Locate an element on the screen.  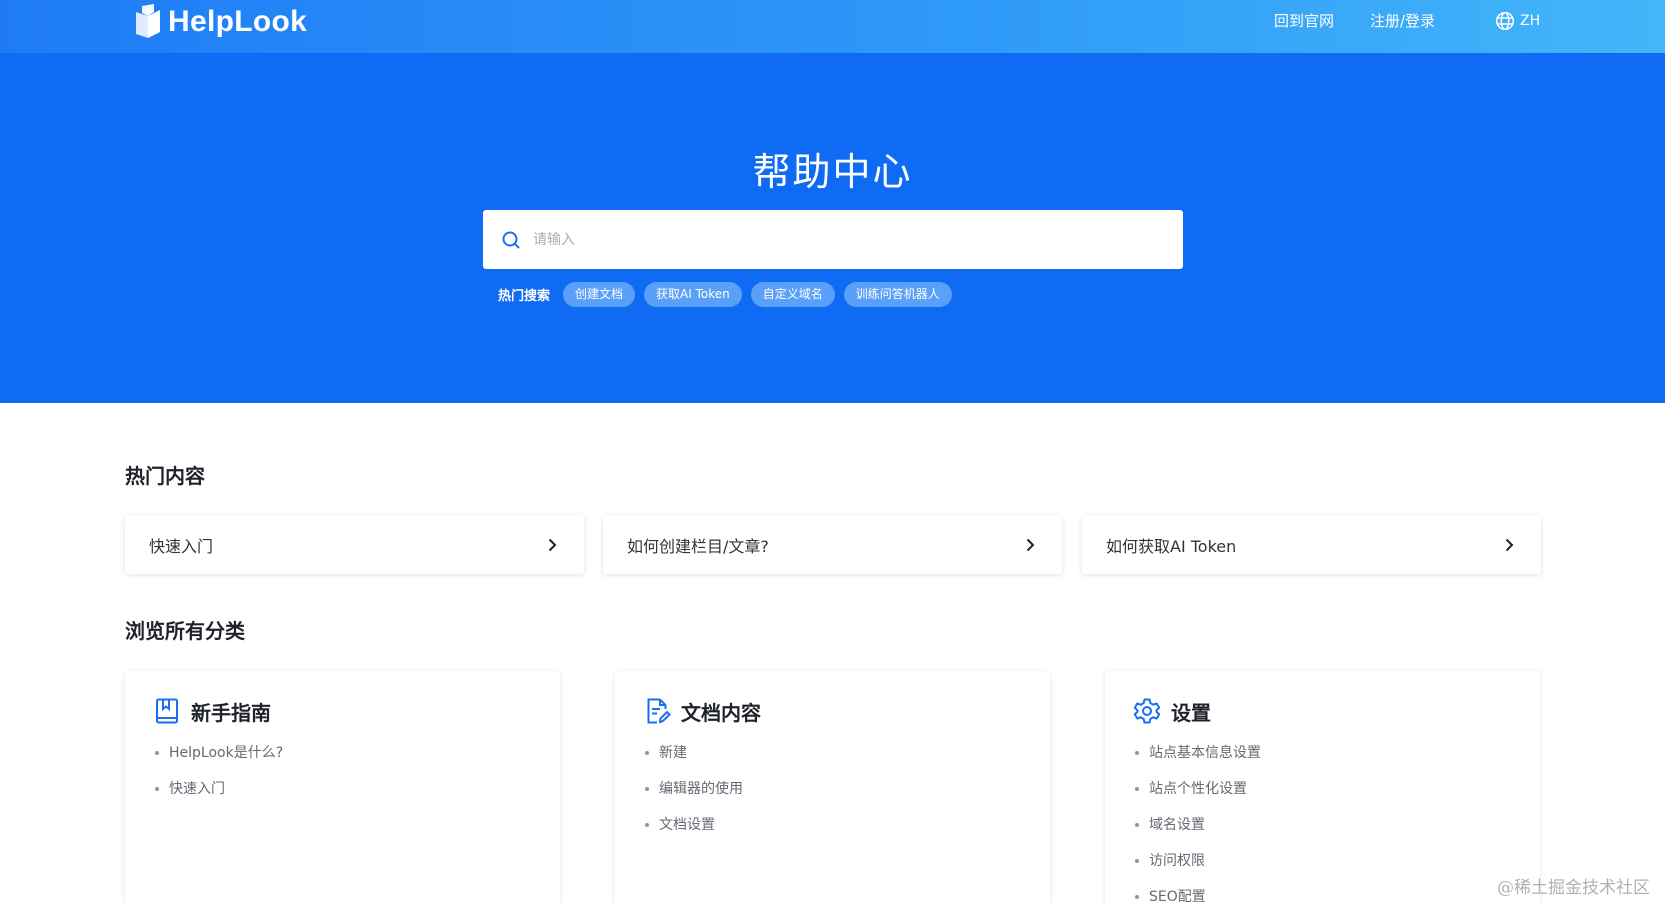
hot-card-get-ai-token: 如何获取AI Token is located at coordinates (1311, 544).